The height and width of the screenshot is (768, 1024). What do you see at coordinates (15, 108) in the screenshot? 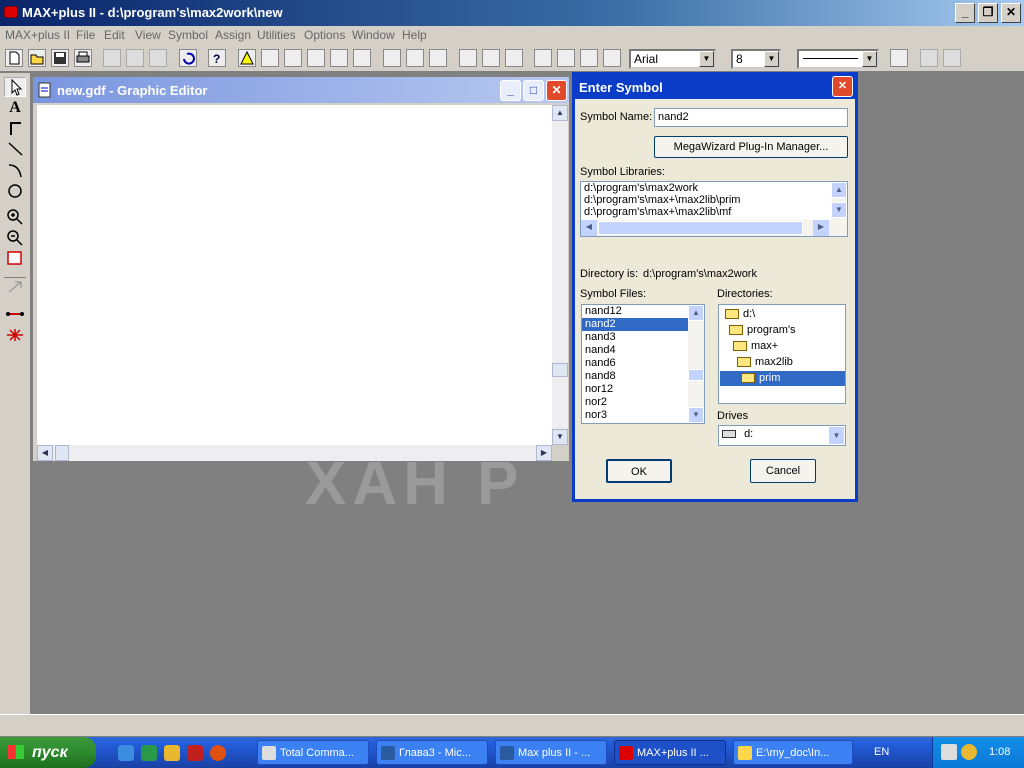
I see `text-tool-icon: A` at bounding box center [15, 108].